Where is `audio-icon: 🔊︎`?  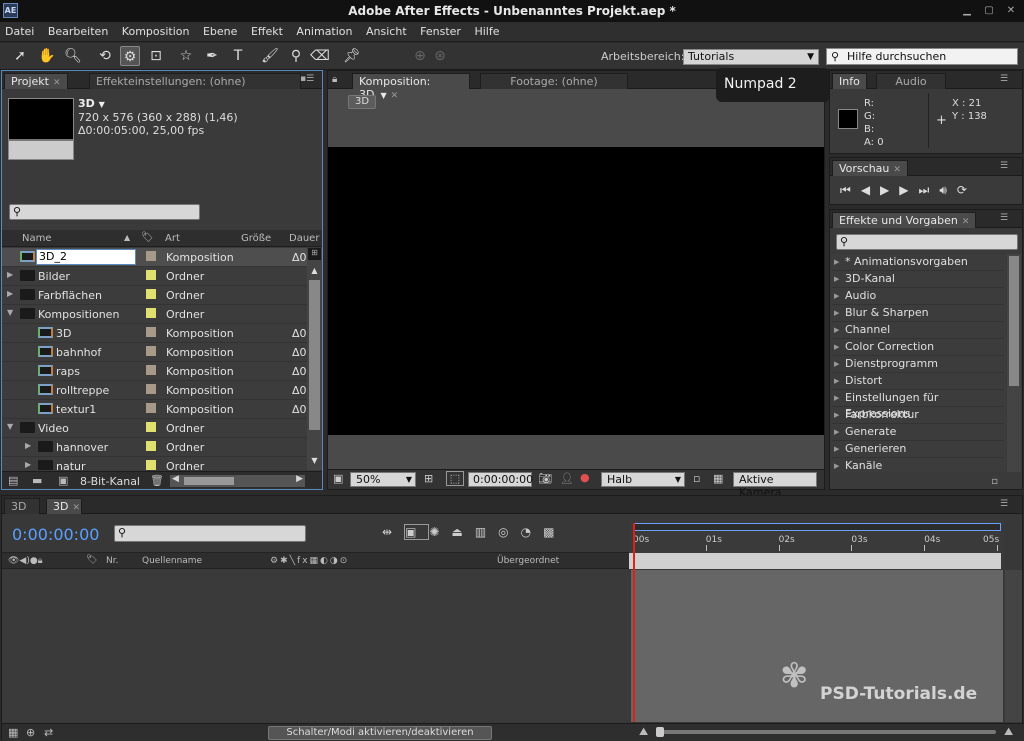
audio-icon: 🔊︎ is located at coordinates (948, 190).